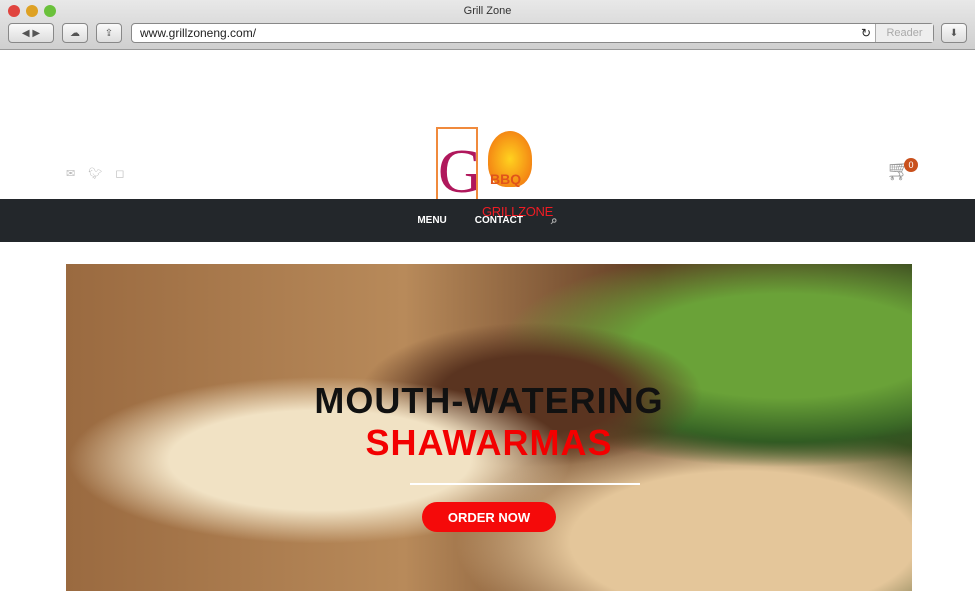 This screenshot has width=975, height=591. Describe the element at coordinates (489, 442) in the screenshot. I see `hero-subheading: SHAWARMAS` at that location.